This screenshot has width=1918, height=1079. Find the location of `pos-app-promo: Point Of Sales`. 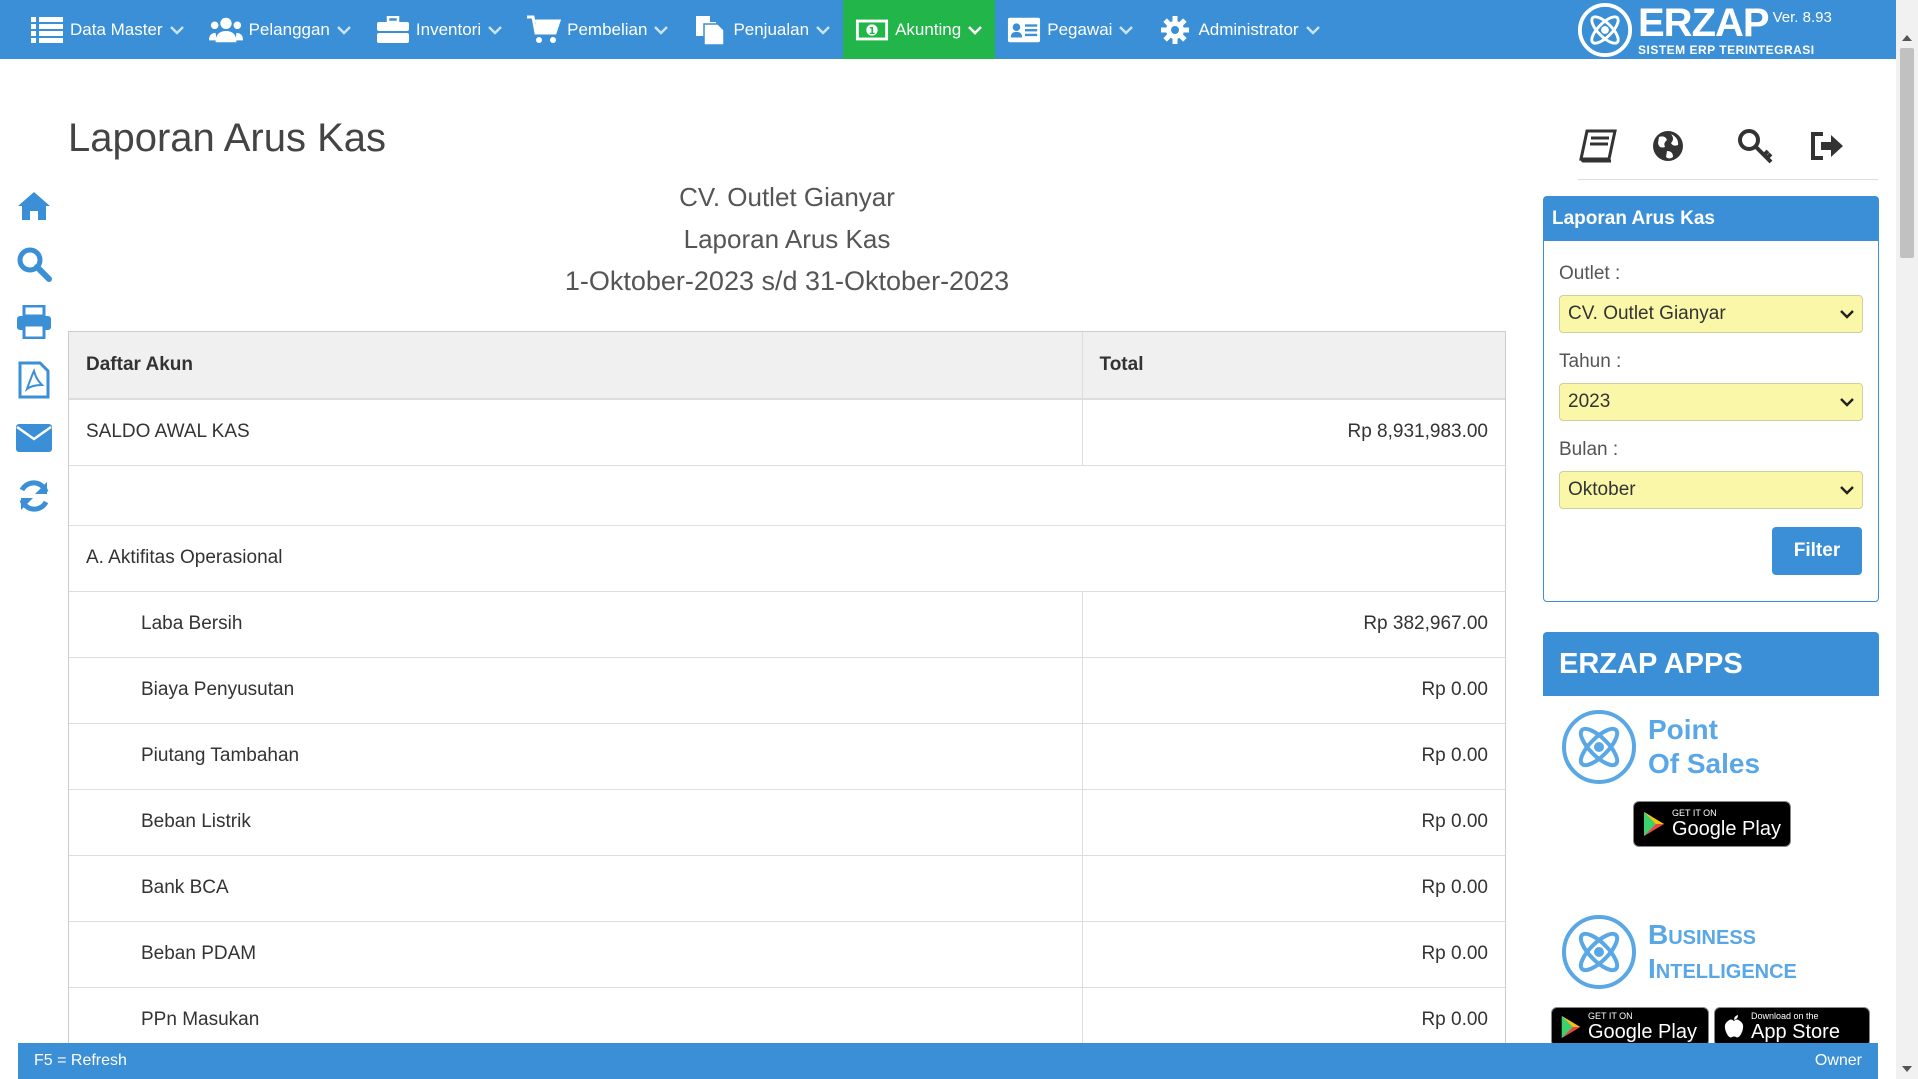

pos-app-promo: Point Of Sales is located at coordinates (1660, 747).